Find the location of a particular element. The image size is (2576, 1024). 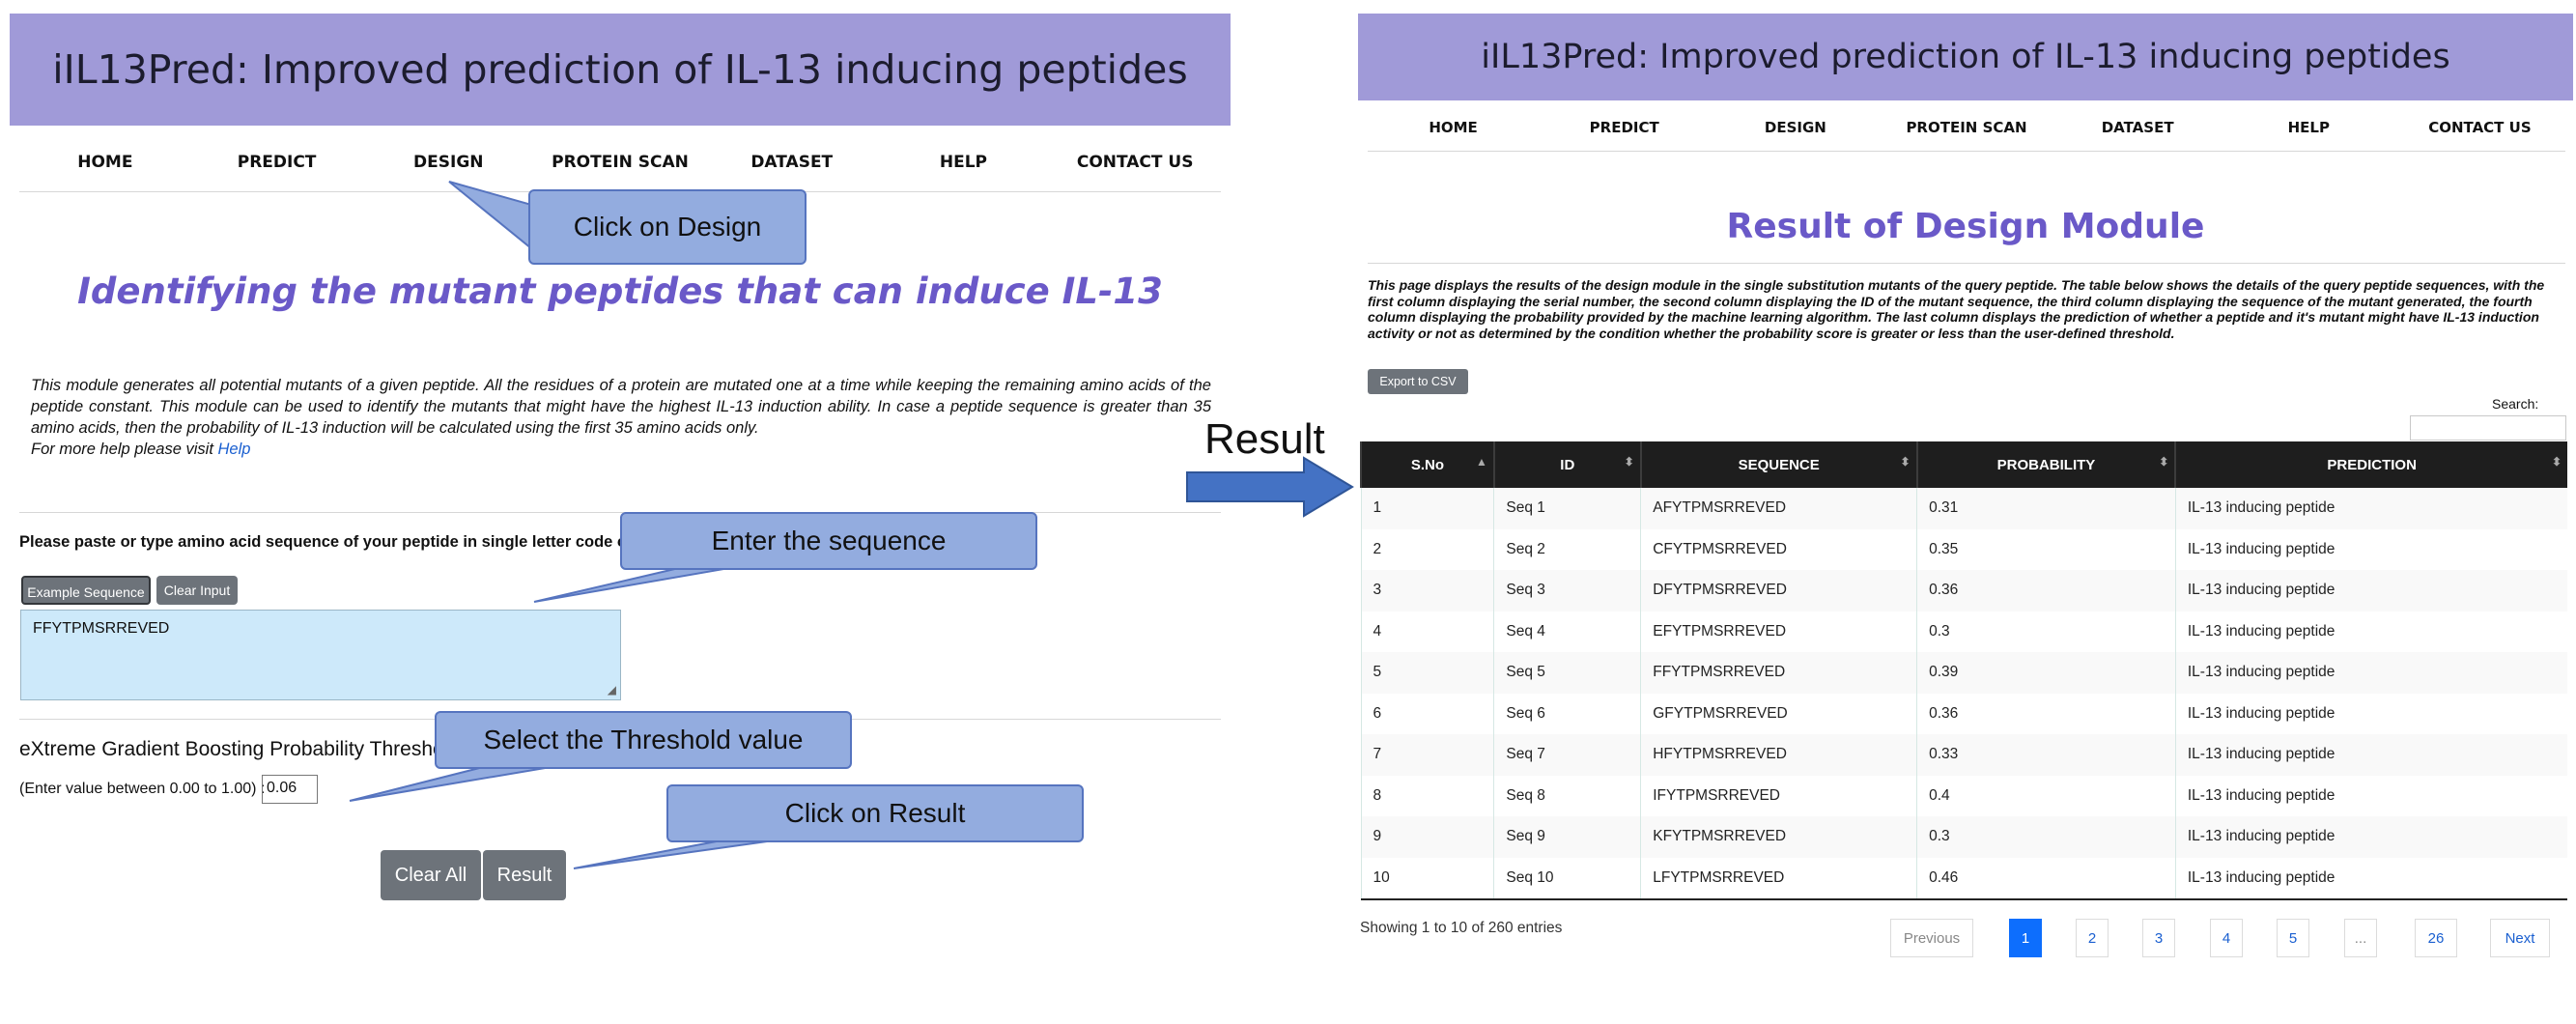

search-input is located at coordinates (2488, 428).